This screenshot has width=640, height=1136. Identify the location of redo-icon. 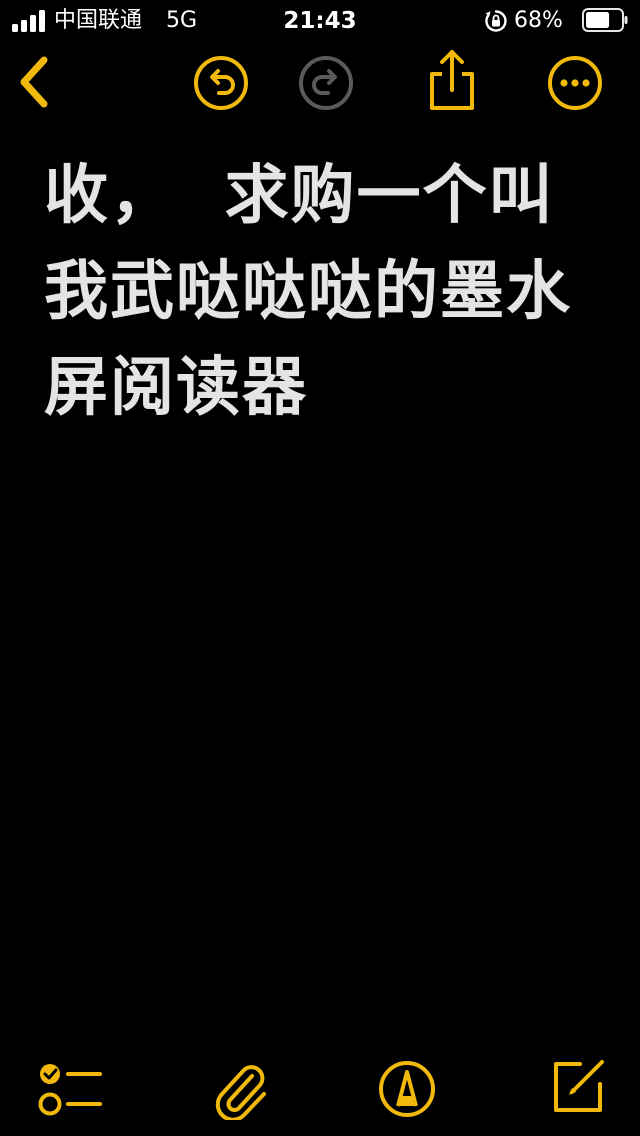
(326, 83).